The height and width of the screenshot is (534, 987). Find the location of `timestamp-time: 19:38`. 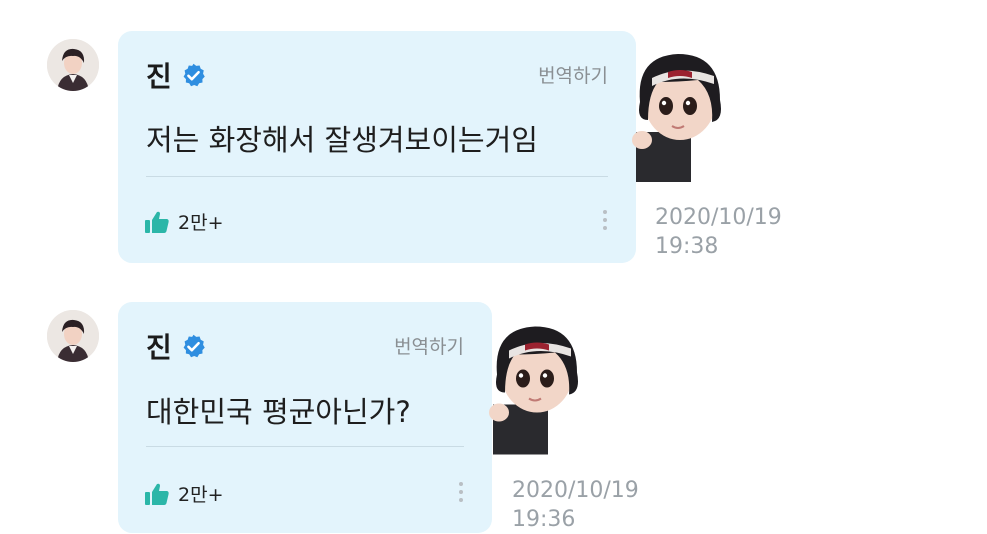

timestamp-time: 19:38 is located at coordinates (687, 246).